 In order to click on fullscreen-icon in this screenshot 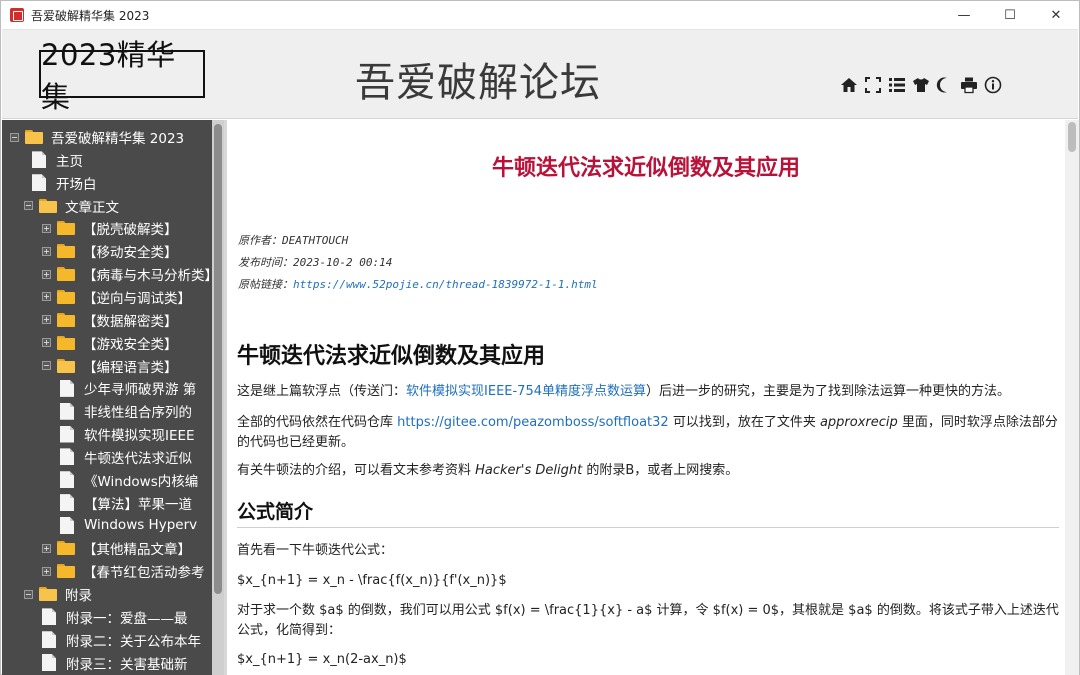, I will do `click(873, 85)`.